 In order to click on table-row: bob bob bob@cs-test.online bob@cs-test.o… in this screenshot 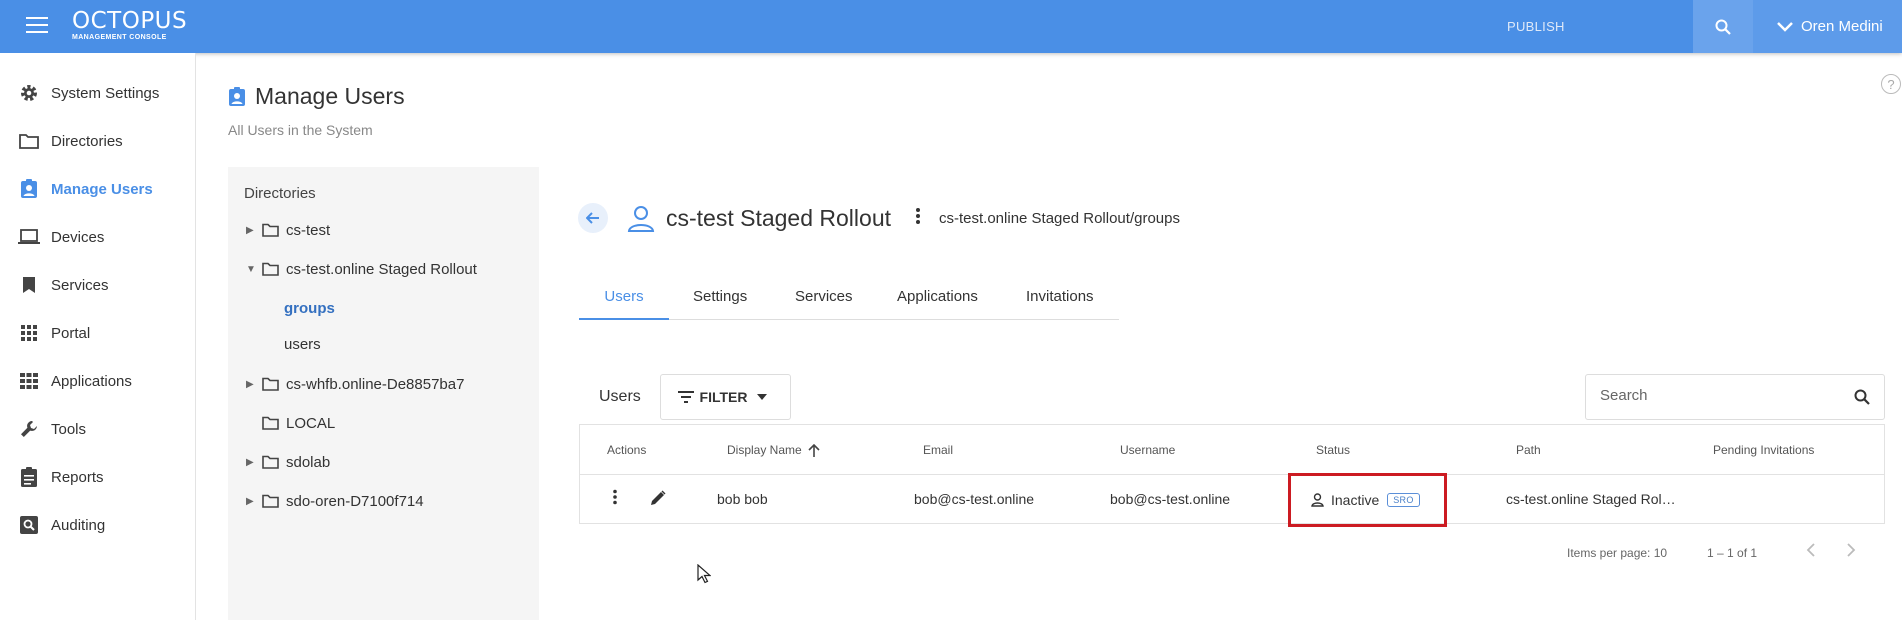, I will do `click(1232, 500)`.